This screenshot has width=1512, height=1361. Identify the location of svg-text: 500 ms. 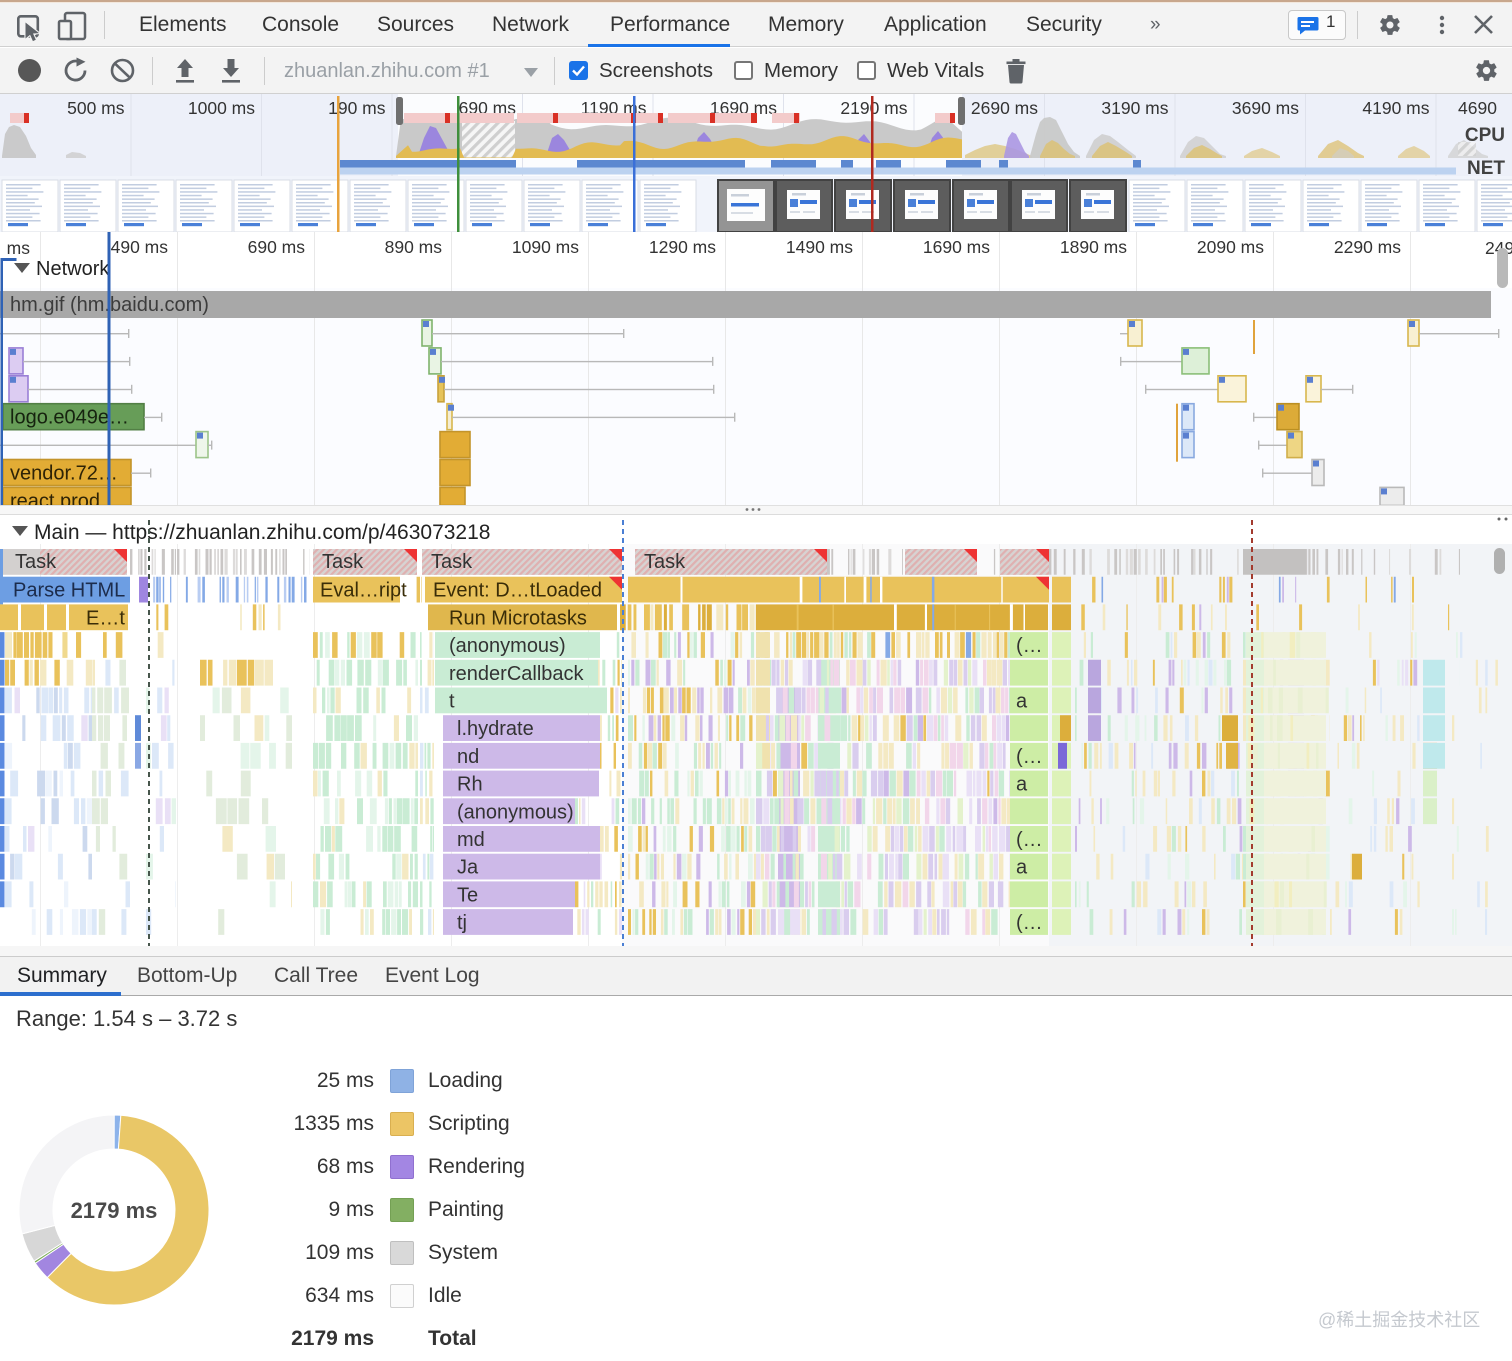
(96, 108).